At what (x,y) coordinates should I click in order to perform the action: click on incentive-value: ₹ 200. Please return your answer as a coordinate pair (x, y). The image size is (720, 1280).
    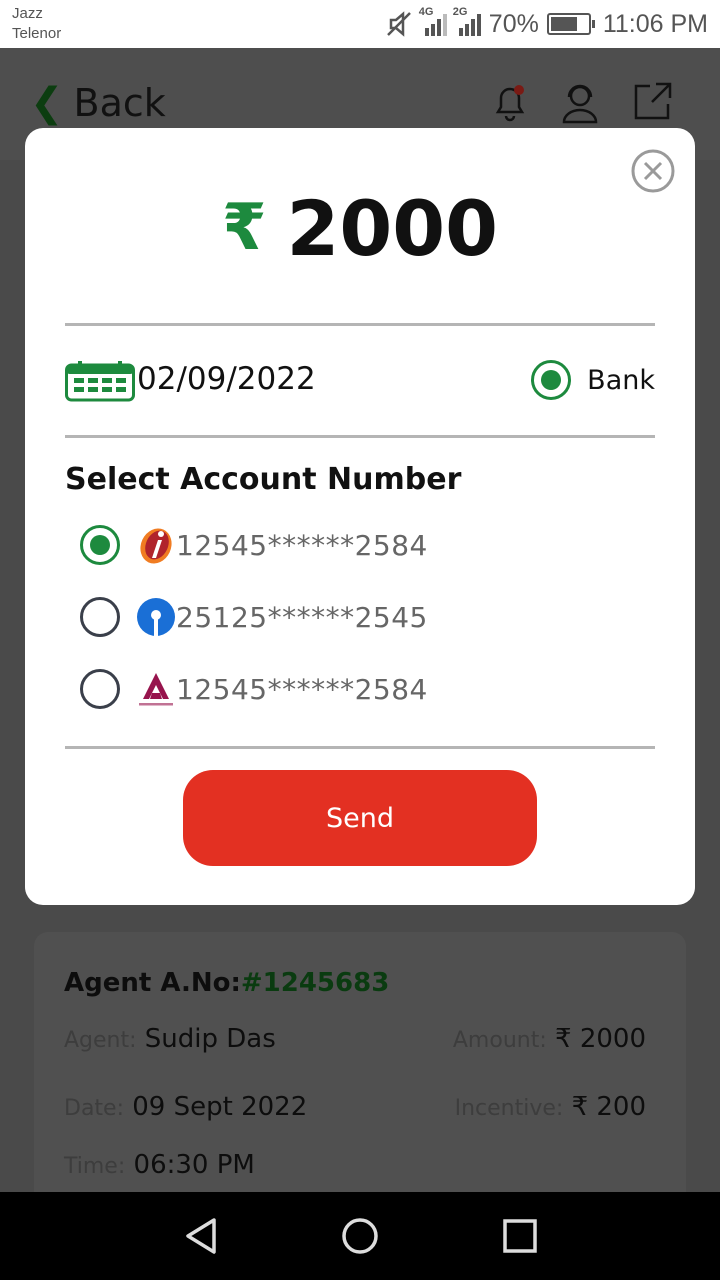
    Looking at the image, I should click on (608, 1107).